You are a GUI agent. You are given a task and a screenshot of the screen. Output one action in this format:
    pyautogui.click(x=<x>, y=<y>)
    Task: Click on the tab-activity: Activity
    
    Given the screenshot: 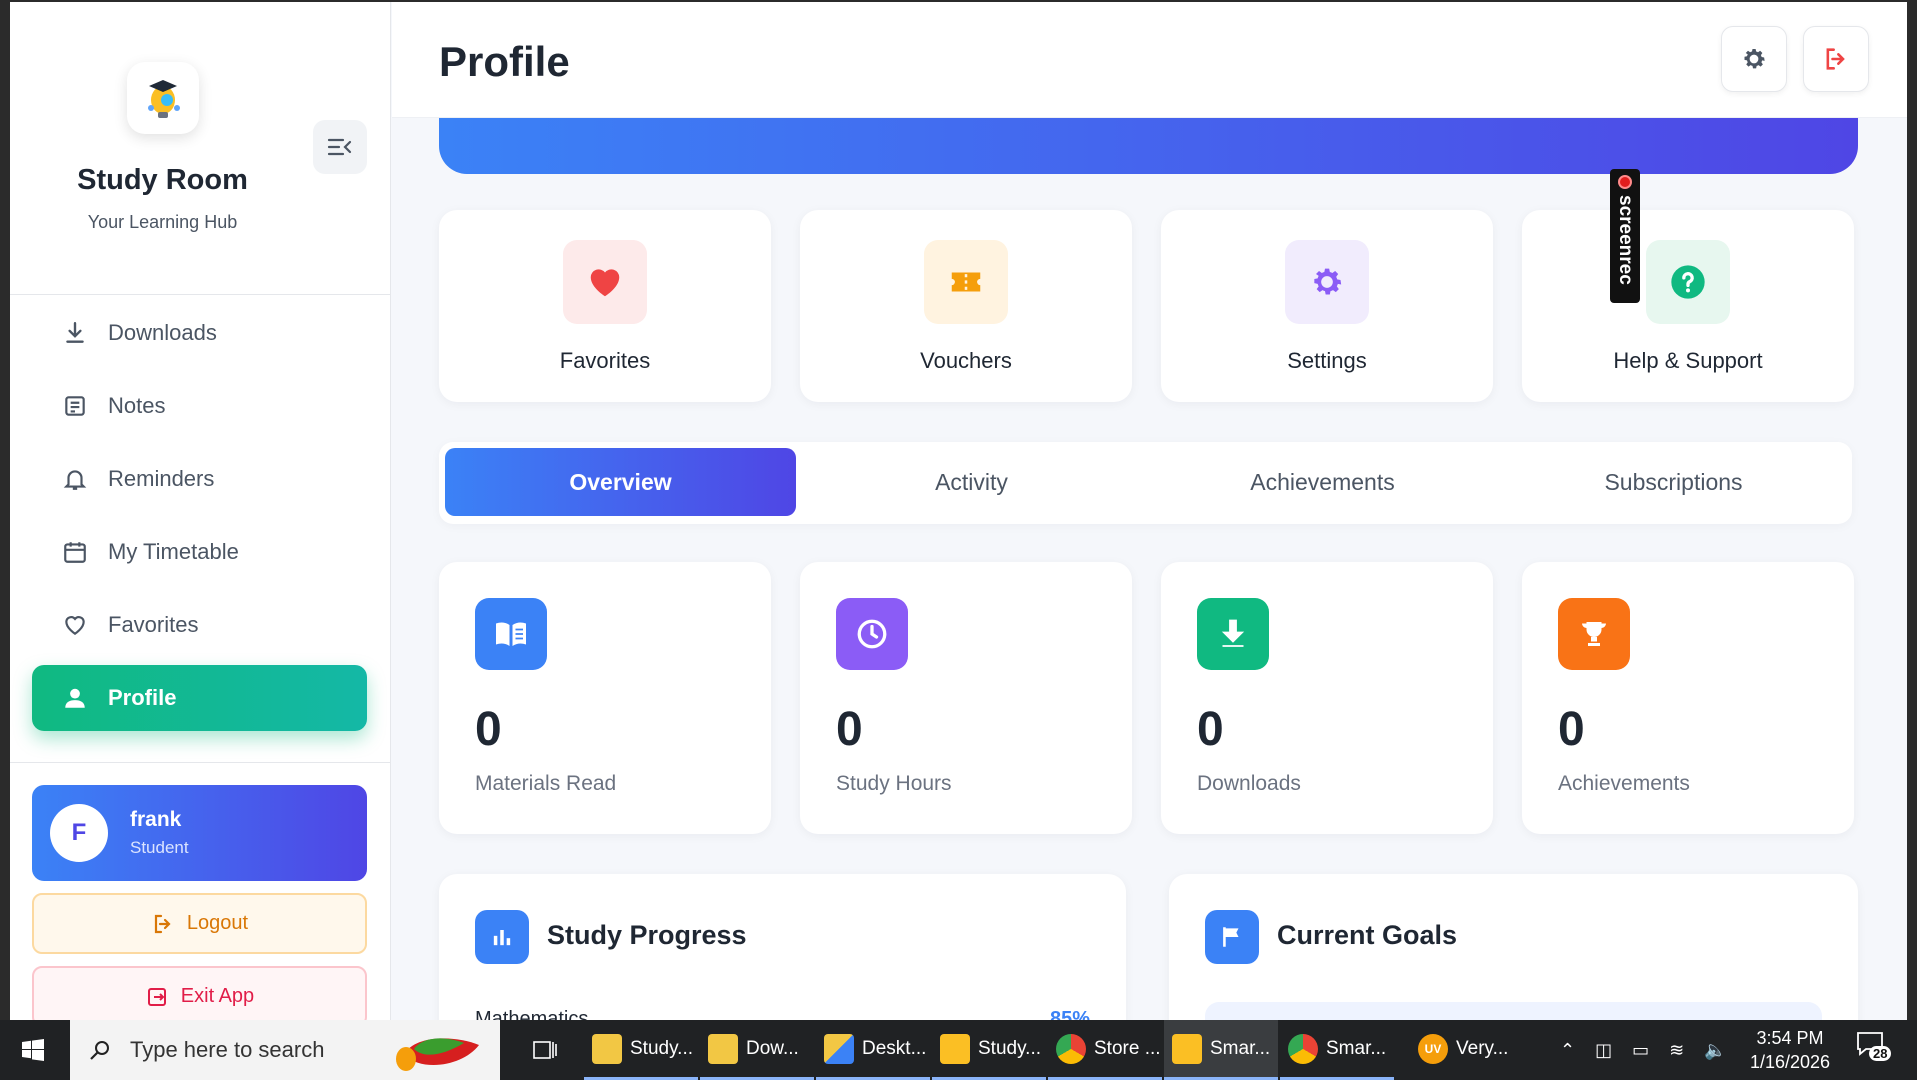 What is the action you would take?
    pyautogui.click(x=971, y=482)
    